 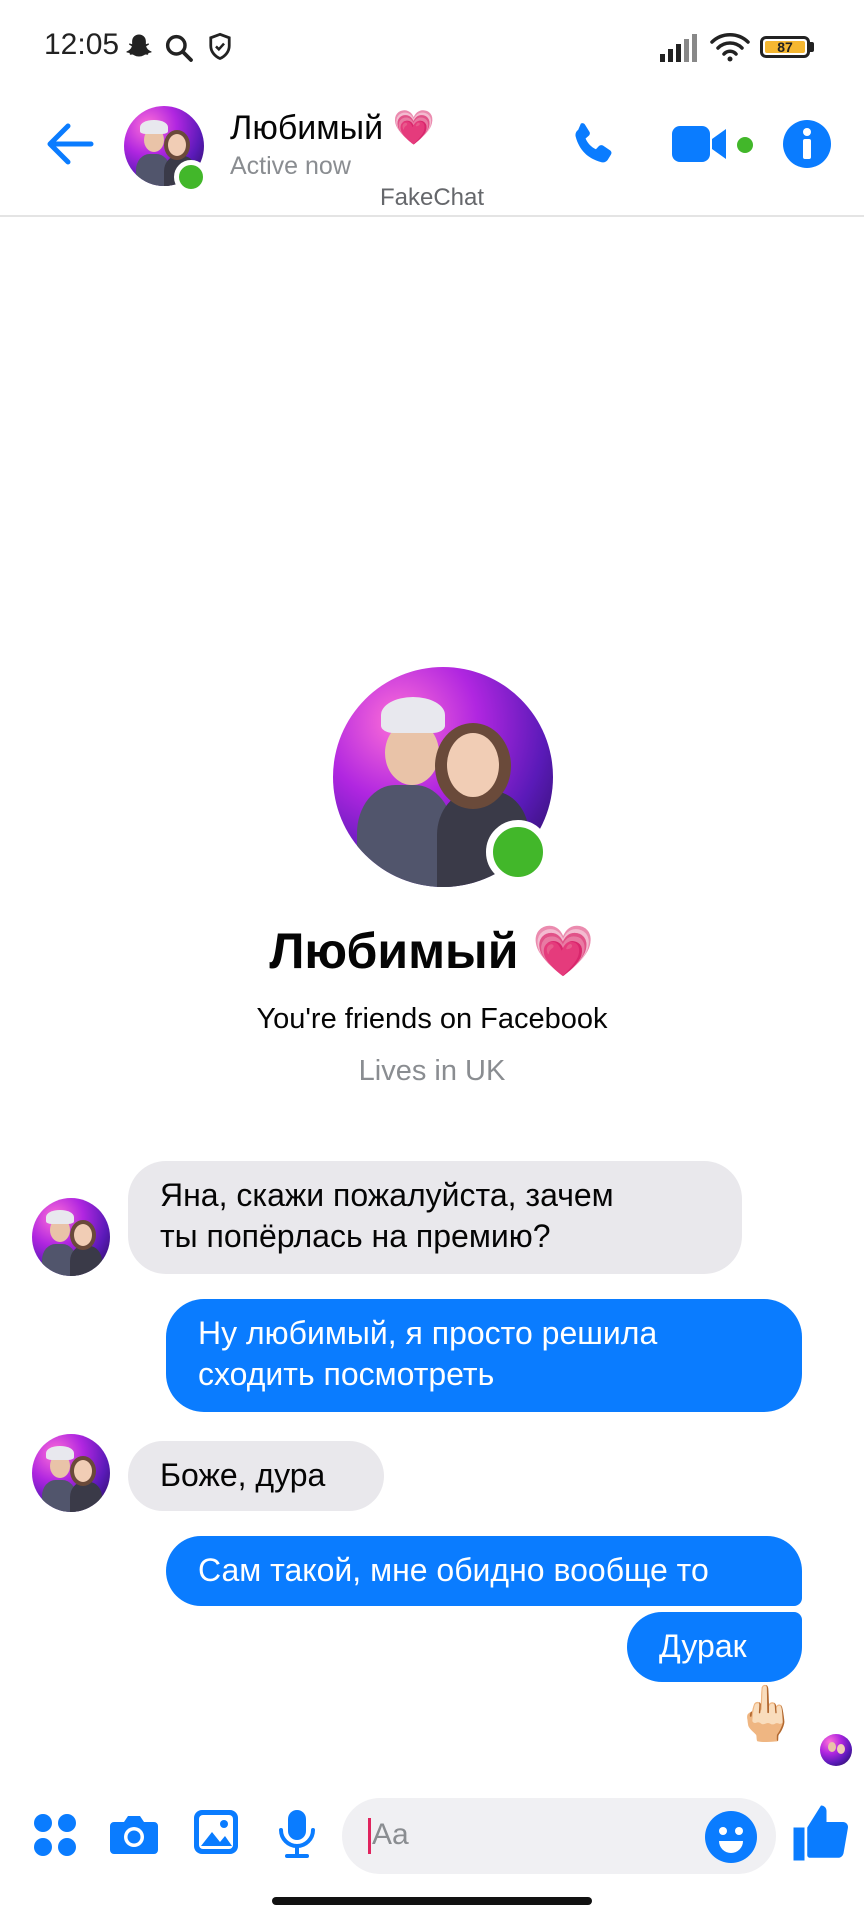 I want to click on message-bubble-incoming: Боже, дура, so click(x=256, y=1476).